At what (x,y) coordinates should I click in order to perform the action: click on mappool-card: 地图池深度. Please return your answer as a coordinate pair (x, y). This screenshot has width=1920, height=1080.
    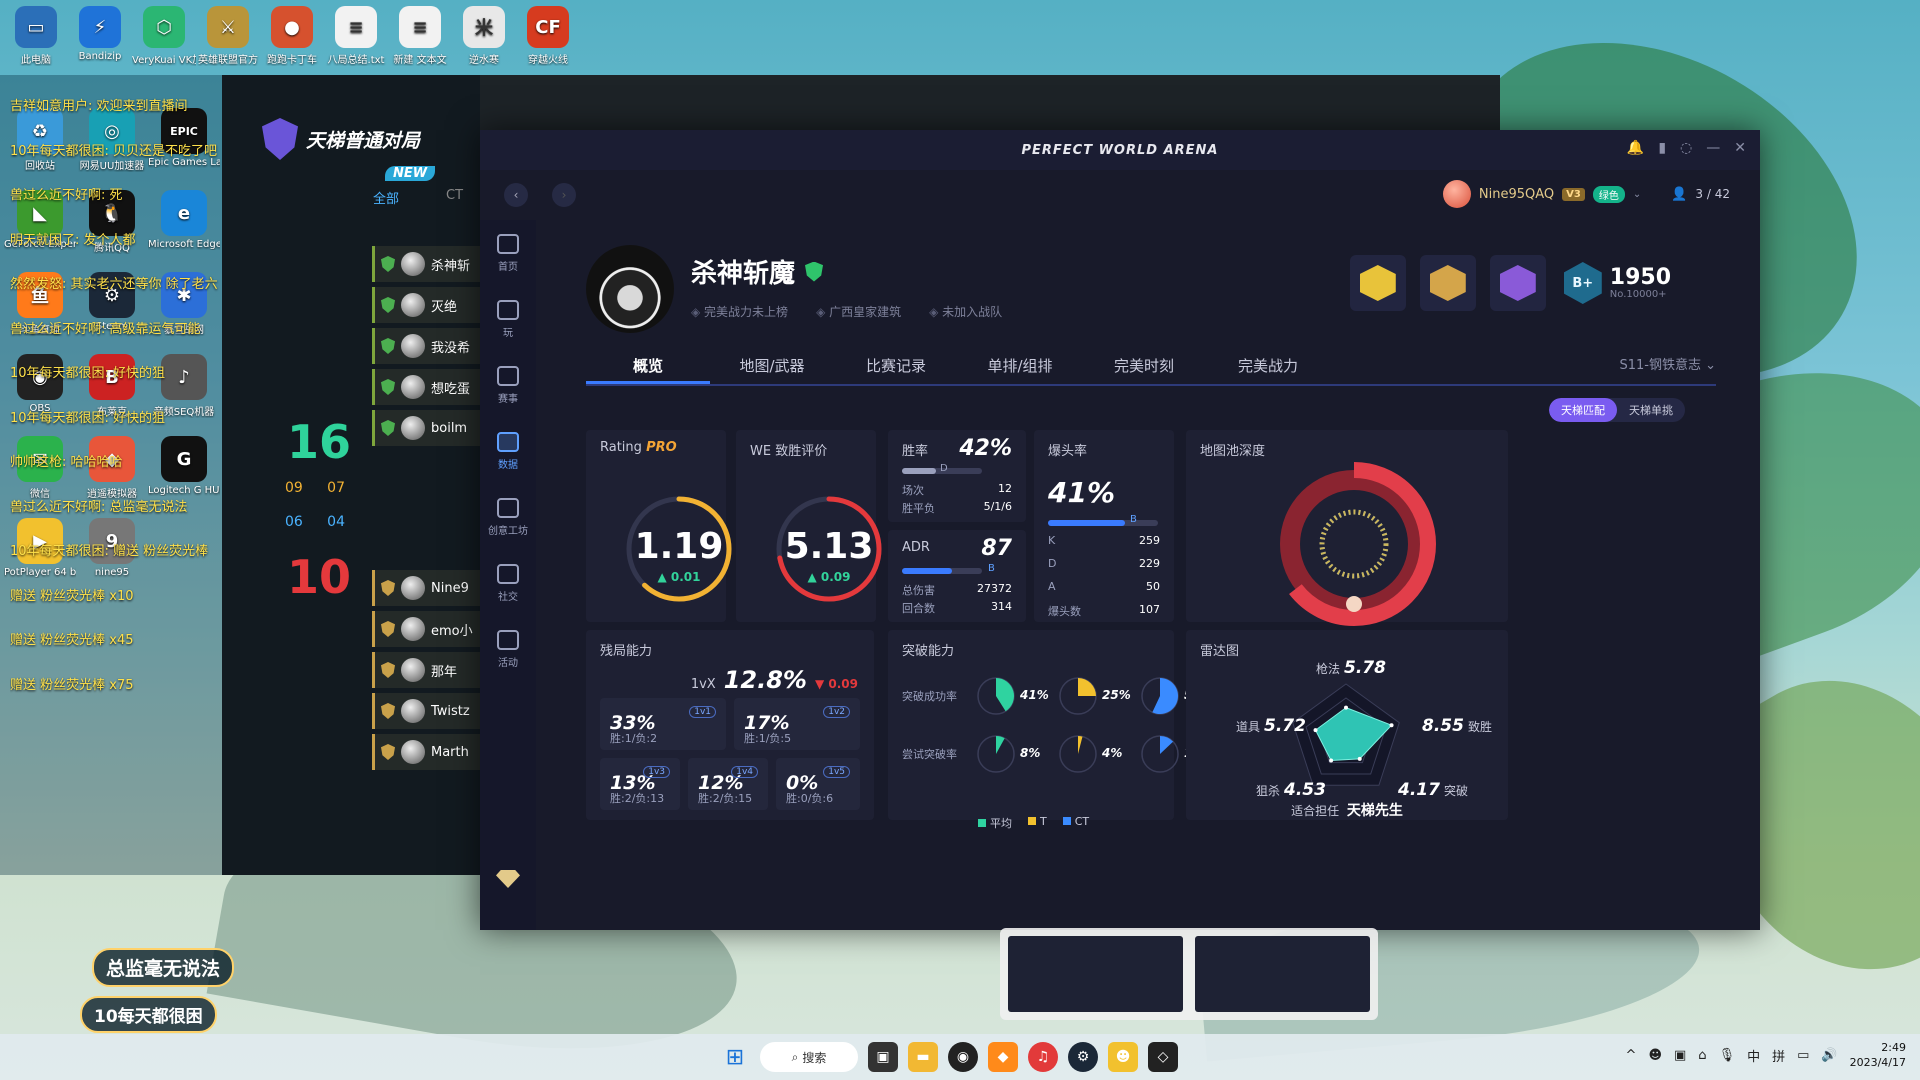
    Looking at the image, I should click on (1347, 528).